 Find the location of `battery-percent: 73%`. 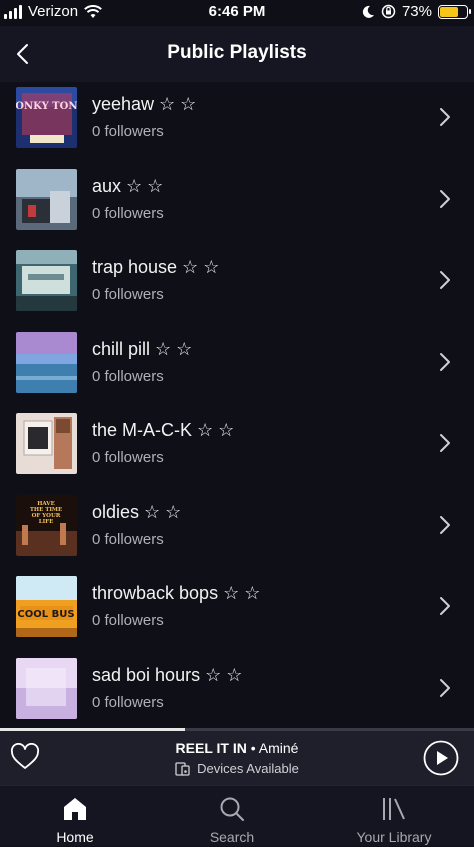

battery-percent: 73% is located at coordinates (416, 11).